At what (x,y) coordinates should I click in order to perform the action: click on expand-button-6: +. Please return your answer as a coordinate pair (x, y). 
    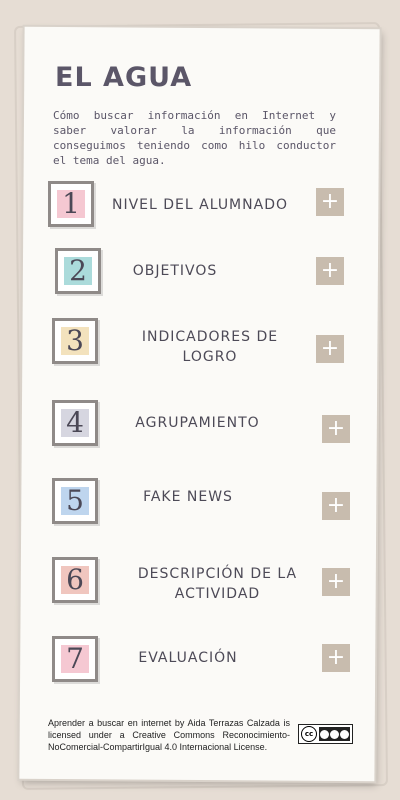
    Looking at the image, I should click on (336, 582).